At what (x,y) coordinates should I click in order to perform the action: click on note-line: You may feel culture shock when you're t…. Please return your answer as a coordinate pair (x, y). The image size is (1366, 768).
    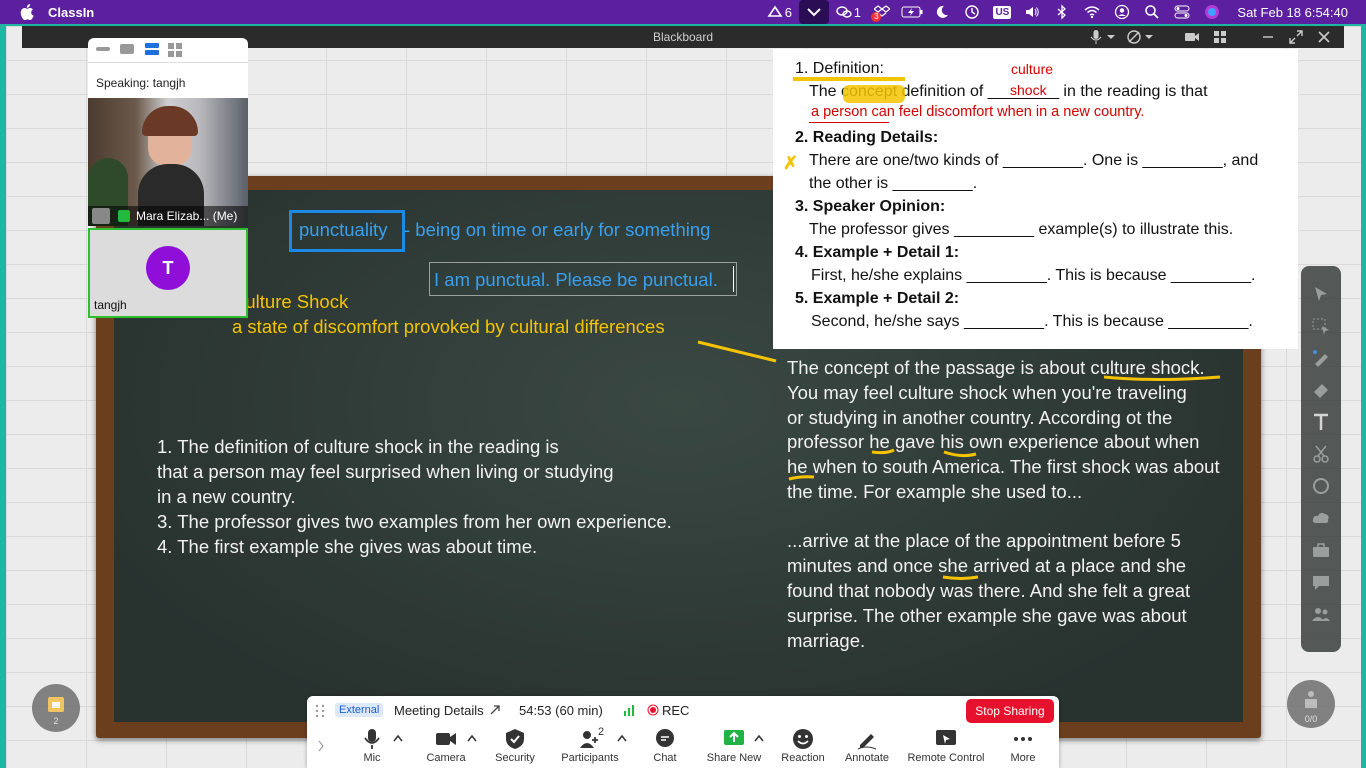
    Looking at the image, I should click on (987, 392).